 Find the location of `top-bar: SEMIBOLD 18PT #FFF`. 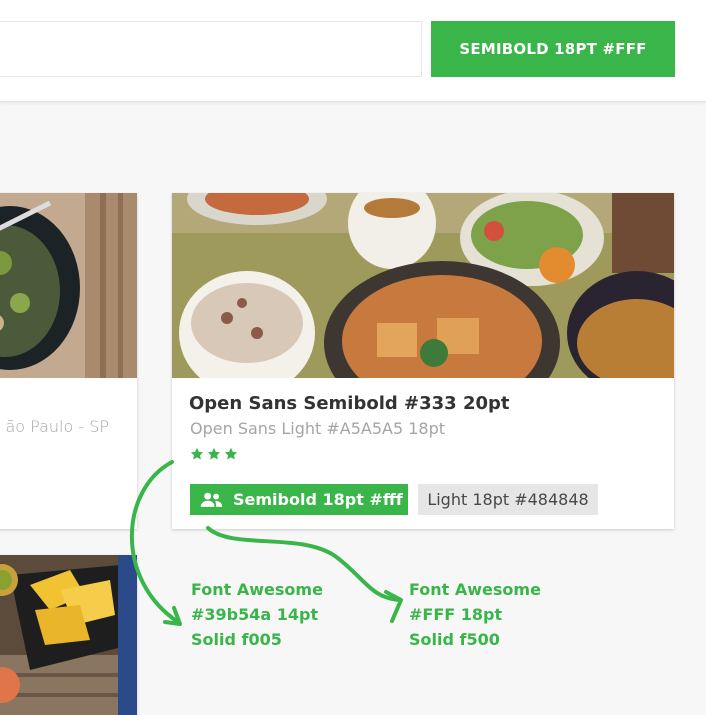

top-bar: SEMIBOLD 18PT #FFF is located at coordinates (353, 51).